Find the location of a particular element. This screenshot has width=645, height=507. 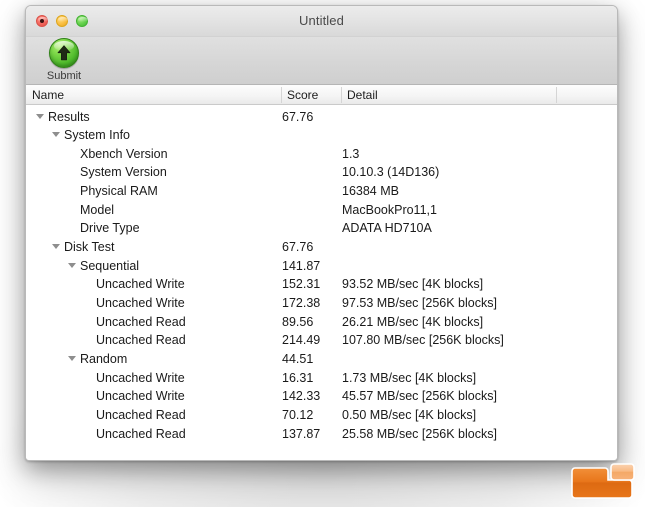

cell-score: 44.51 is located at coordinates (298, 358).